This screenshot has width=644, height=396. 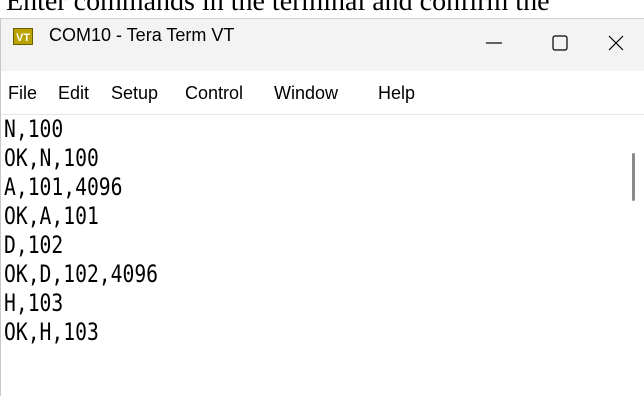 I want to click on title-bar: VT COM10 - Tera Term VT, so click(x=322, y=45).